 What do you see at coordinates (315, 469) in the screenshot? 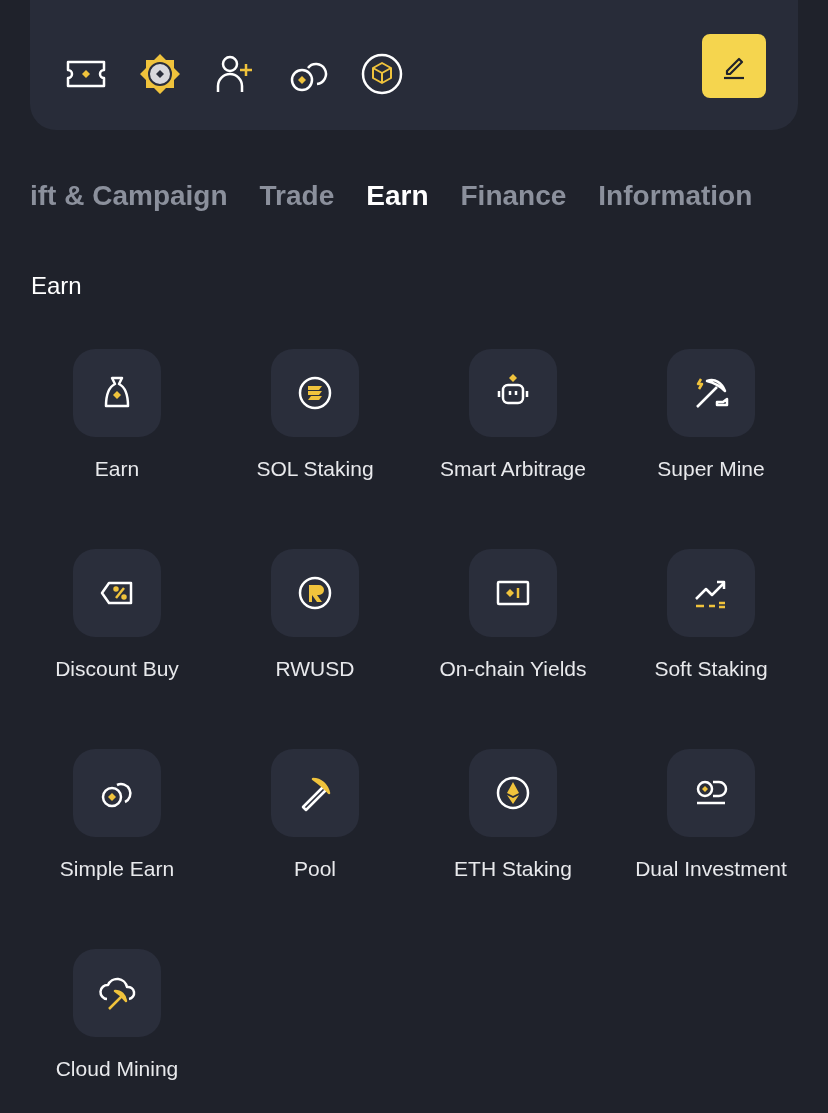
I see `feature-label: SOL Staking` at bounding box center [315, 469].